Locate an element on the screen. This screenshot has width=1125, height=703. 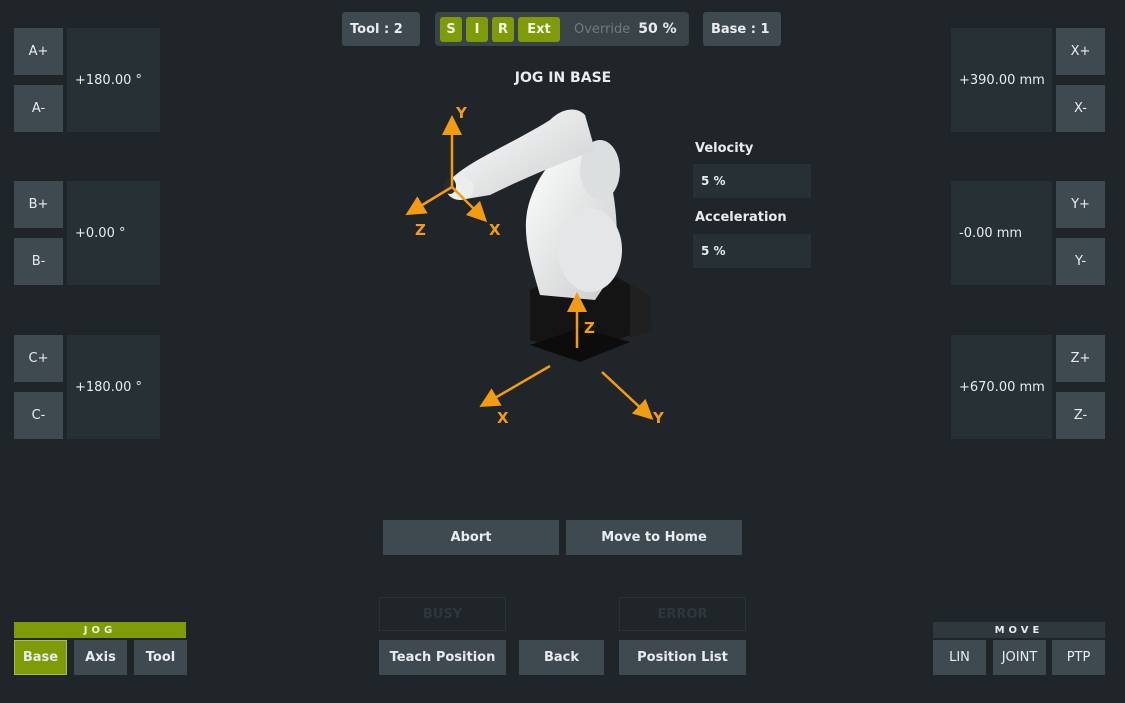
error-indicator: ERROR is located at coordinates (682, 614).